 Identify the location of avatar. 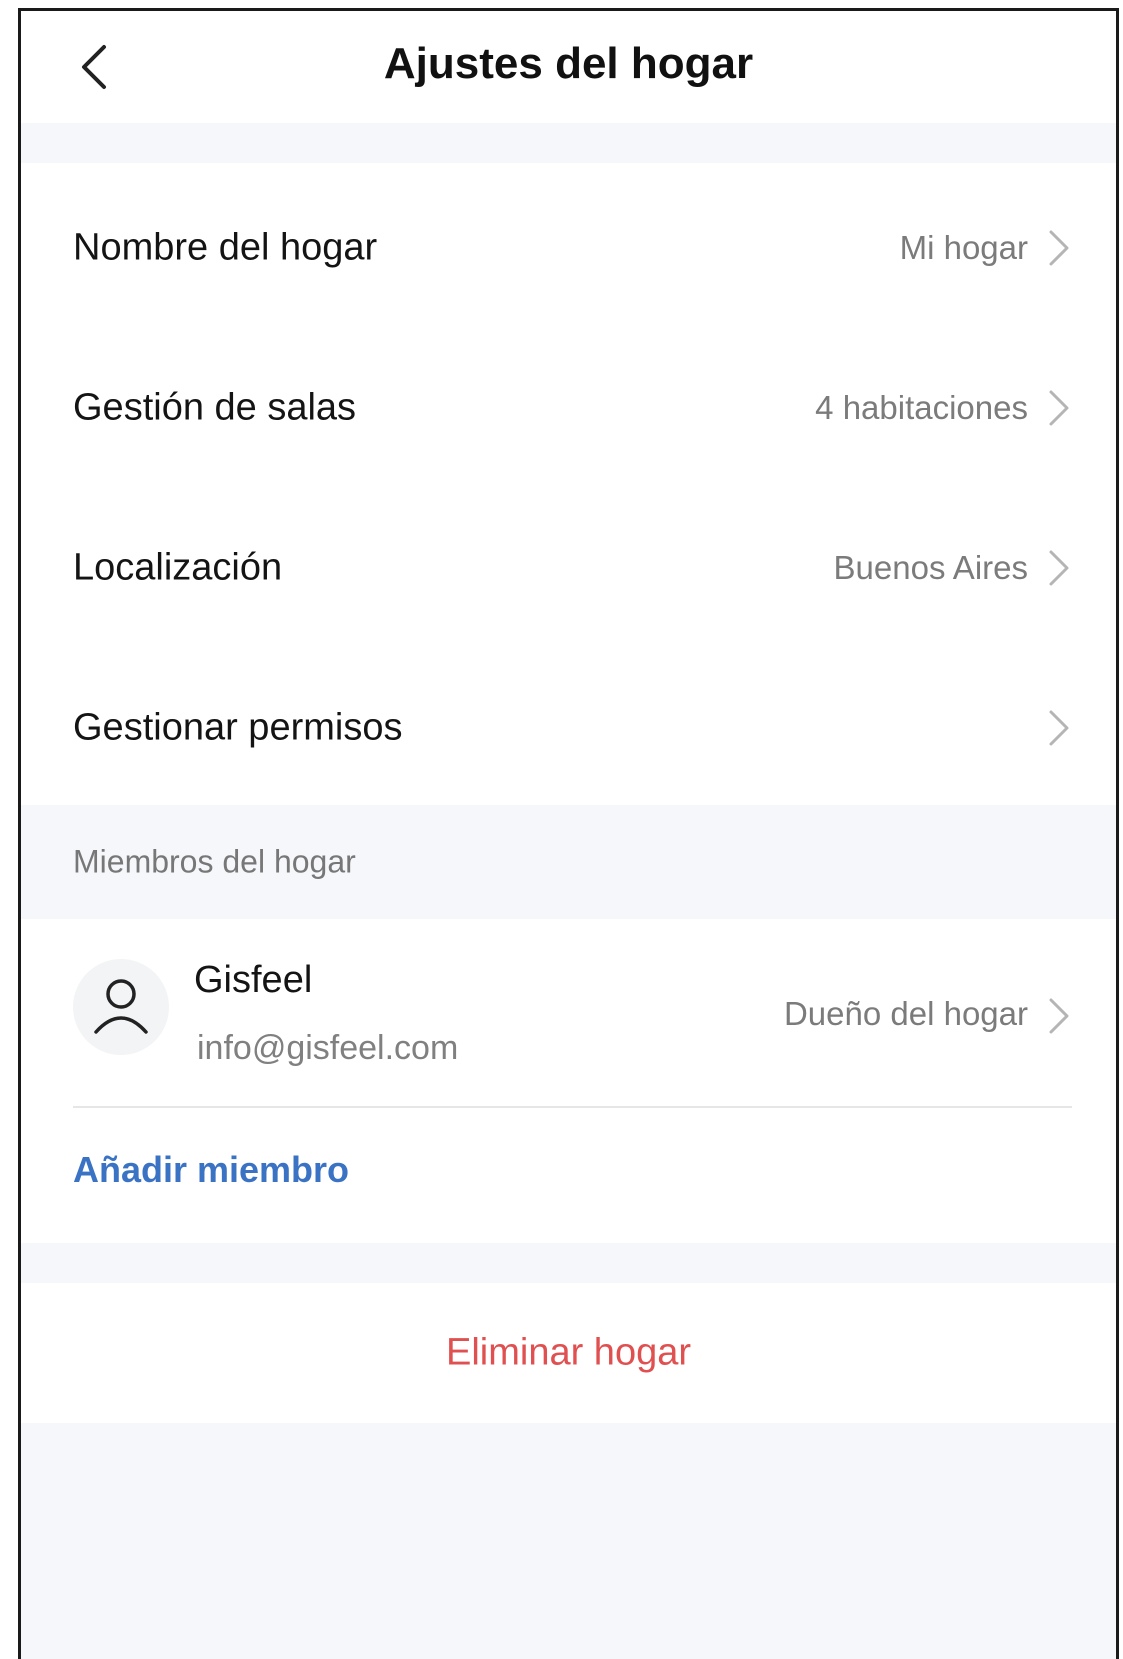
(121, 1007).